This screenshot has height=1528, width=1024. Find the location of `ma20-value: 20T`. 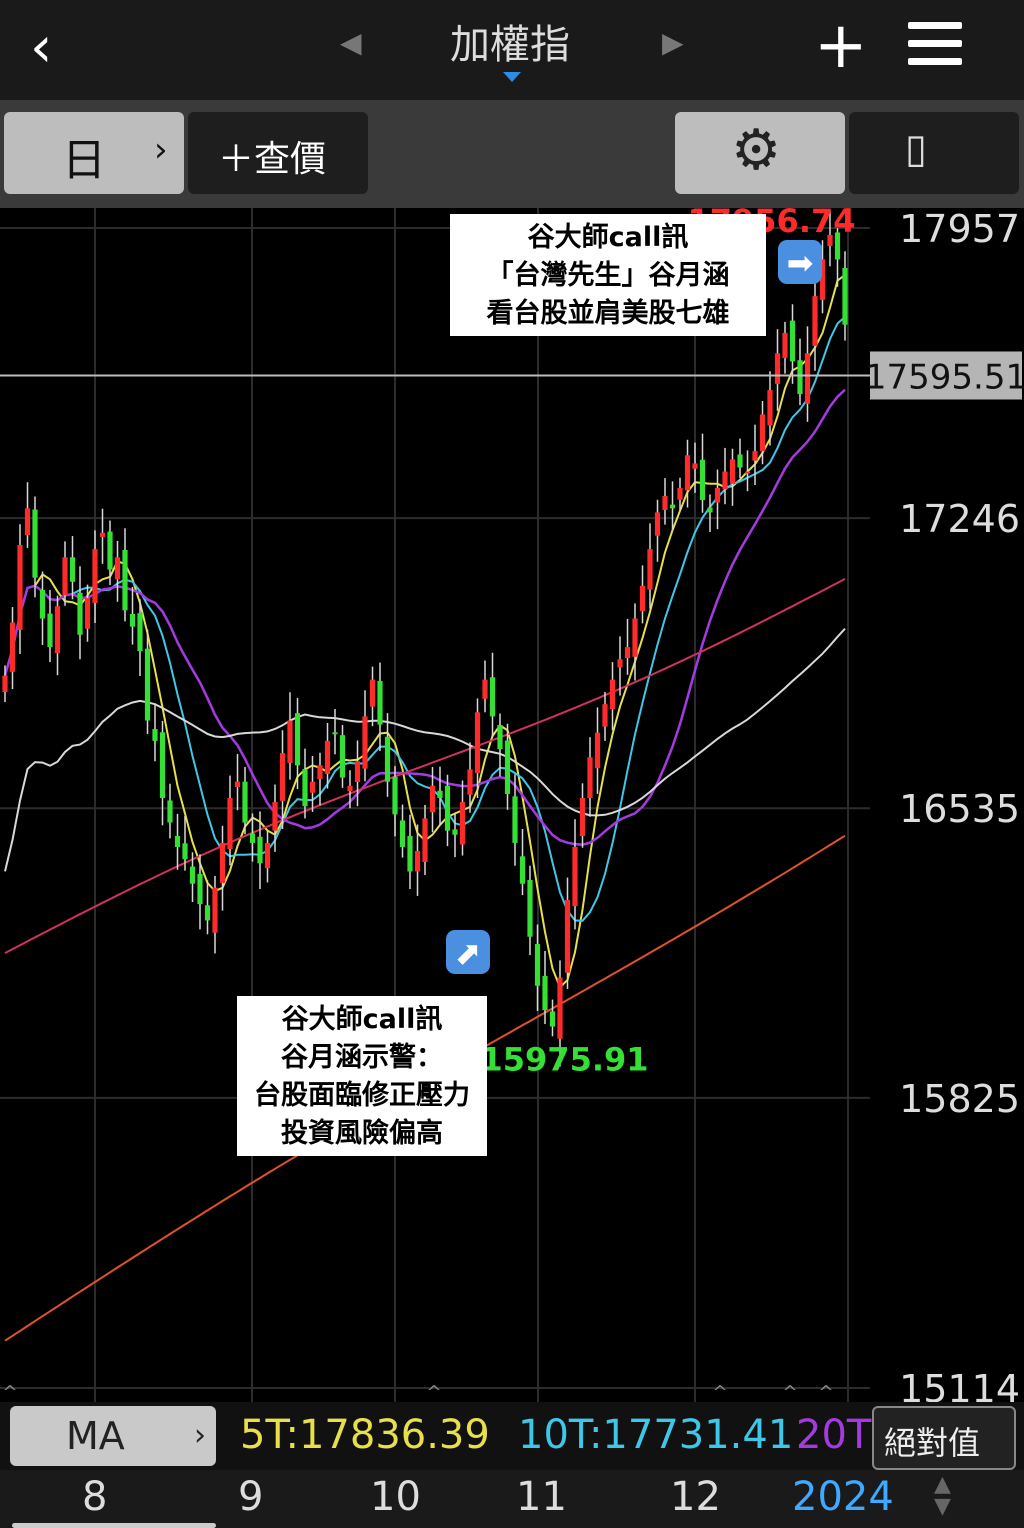

ma20-value: 20T is located at coordinates (834, 1435).